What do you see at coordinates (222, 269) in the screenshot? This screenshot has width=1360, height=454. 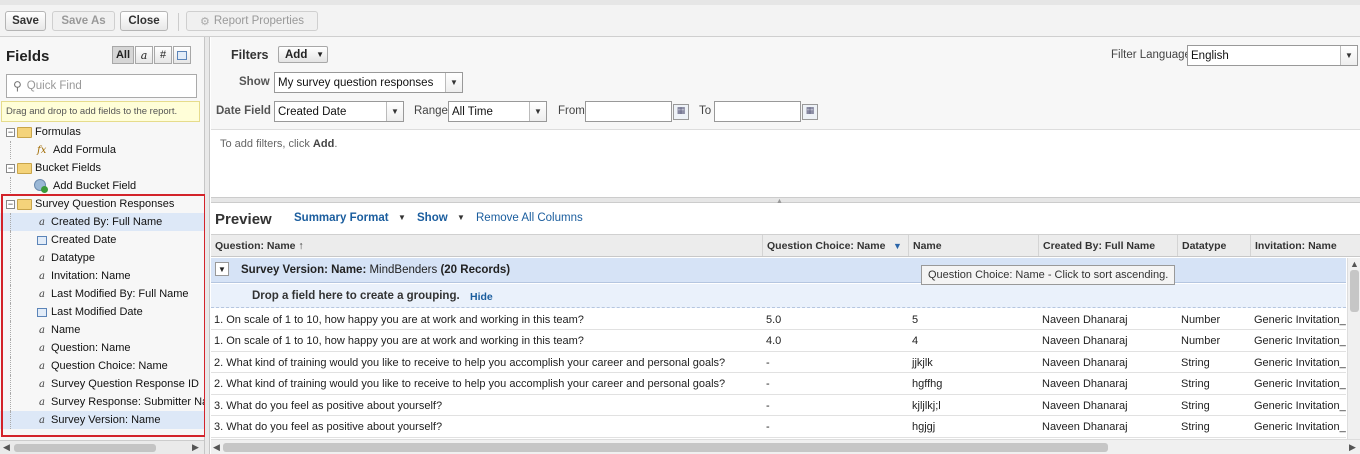 I see `group-menu-icon: ▼` at bounding box center [222, 269].